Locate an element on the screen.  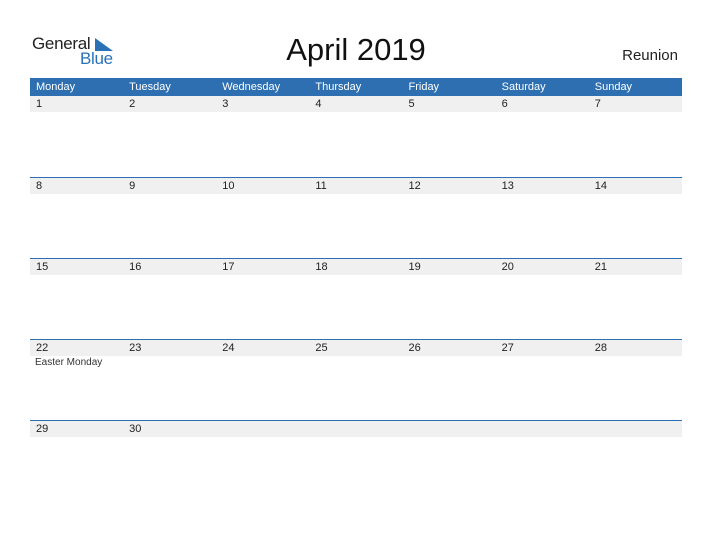
day-number: 12 is located at coordinates (414, 186).